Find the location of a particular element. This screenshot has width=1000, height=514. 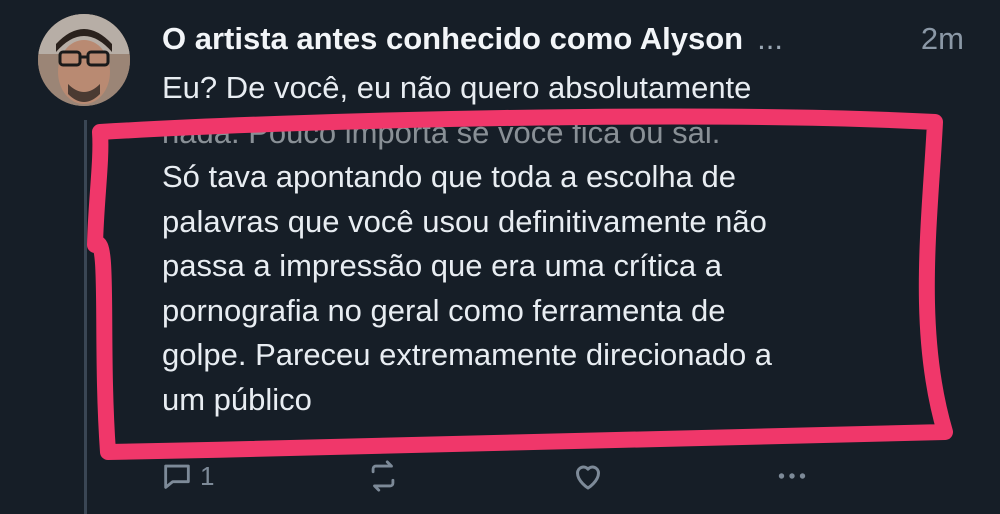

thread-line is located at coordinates (85, 317).